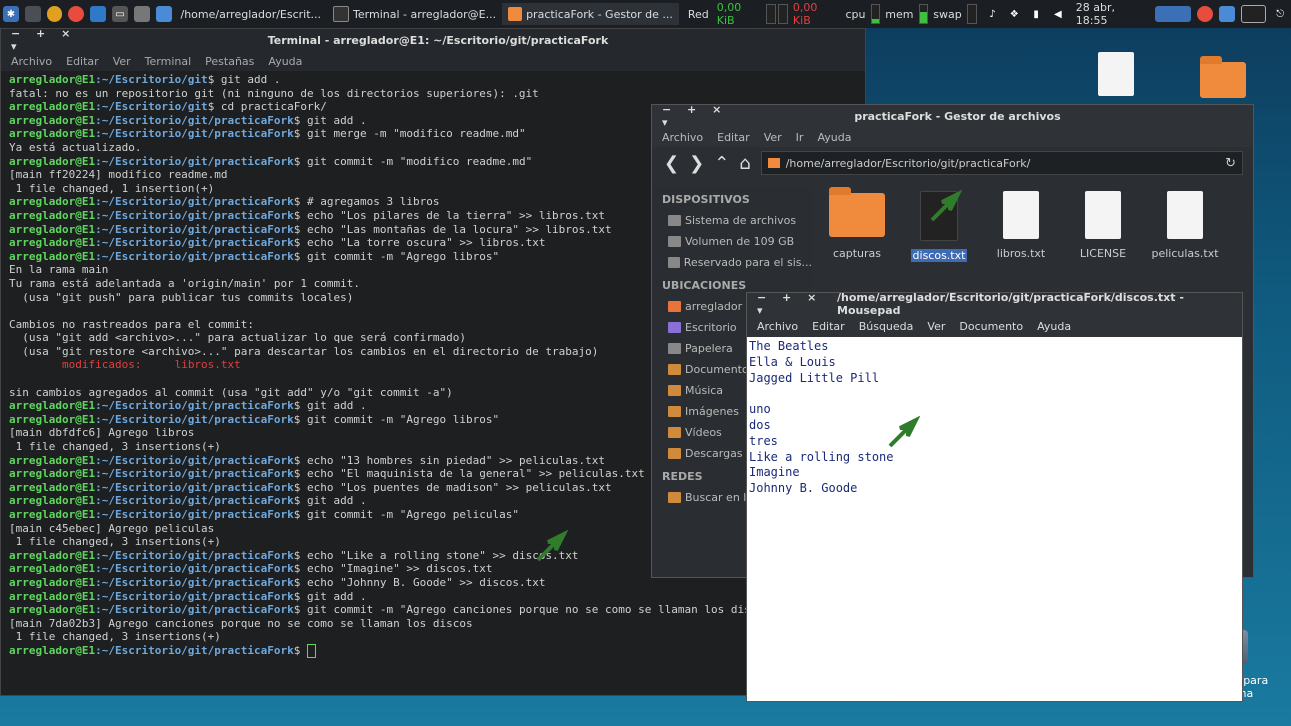  Describe the element at coordinates (115, 637) in the screenshot. I see `terminal-line: 1 file changed, 3 insertions(+)` at that location.